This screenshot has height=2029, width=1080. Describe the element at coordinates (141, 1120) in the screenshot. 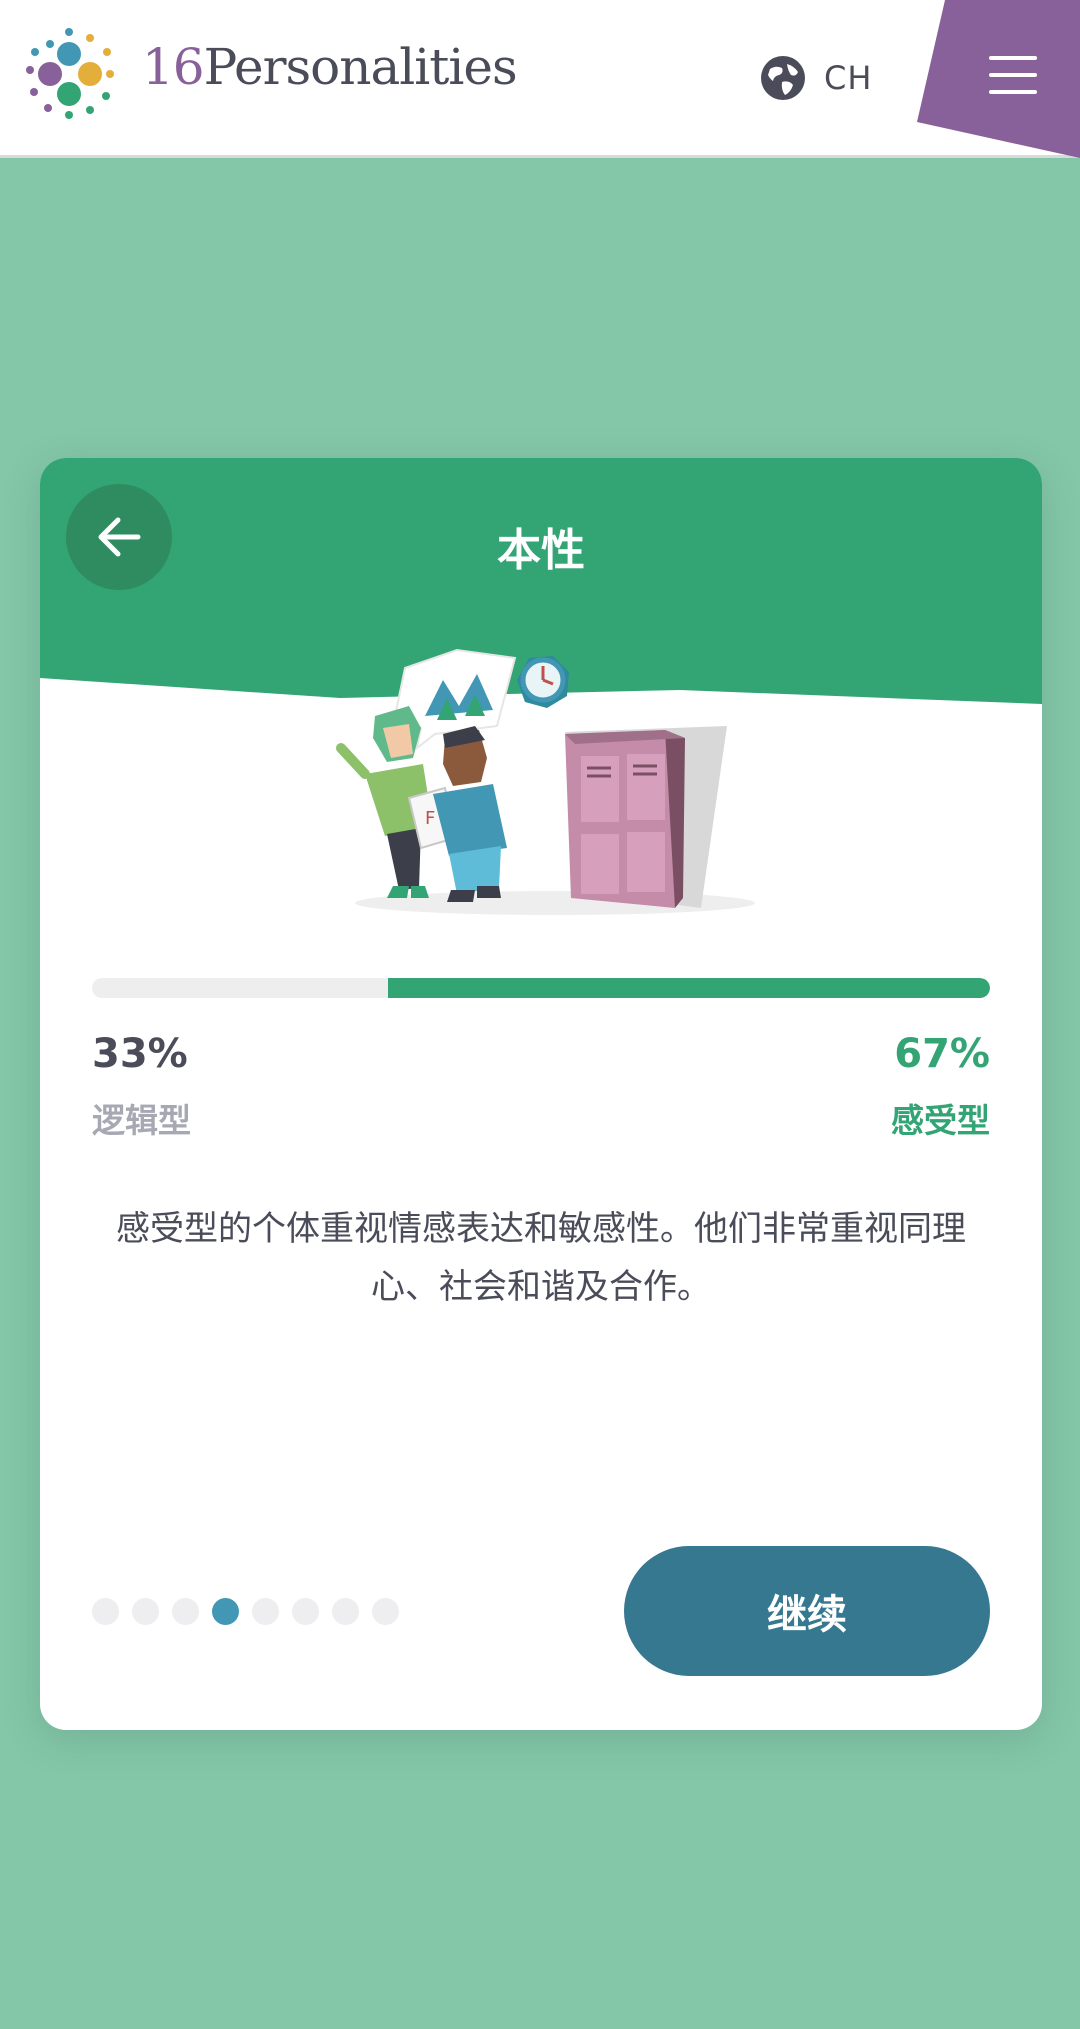

I see `left-trait-label: 逻辑型` at that location.